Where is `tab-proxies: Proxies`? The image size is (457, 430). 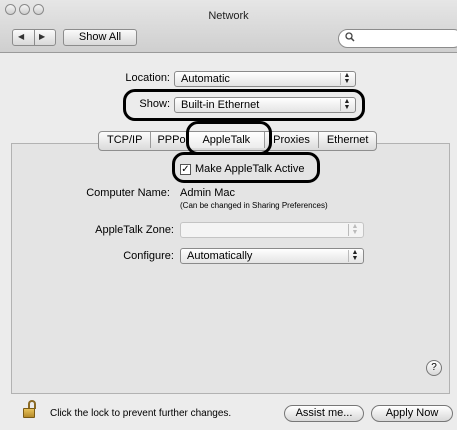
tab-proxies: Proxies is located at coordinates (292, 140).